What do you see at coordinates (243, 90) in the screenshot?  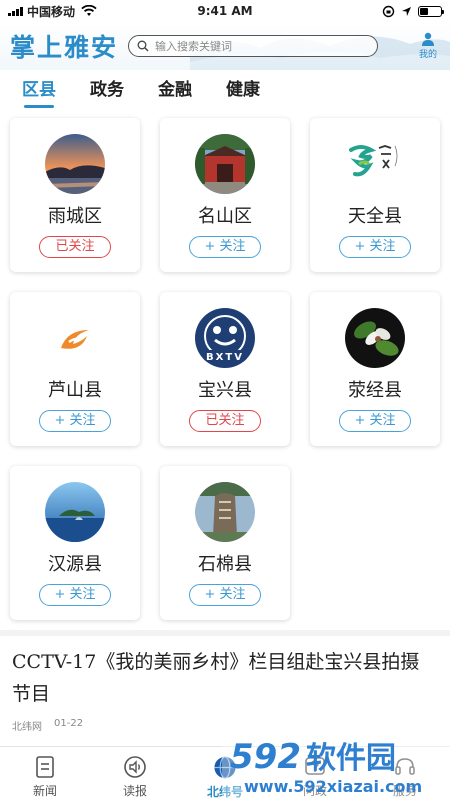 I see `tab-health: 健康` at bounding box center [243, 90].